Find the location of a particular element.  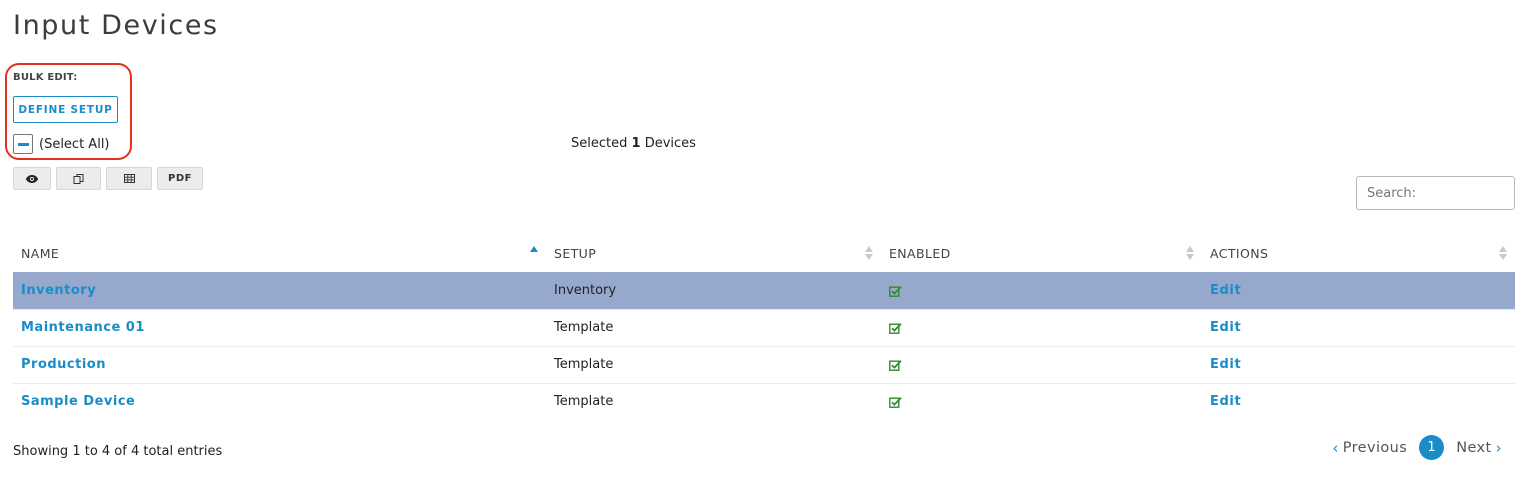

export-toolbar: PDF is located at coordinates (108, 178).